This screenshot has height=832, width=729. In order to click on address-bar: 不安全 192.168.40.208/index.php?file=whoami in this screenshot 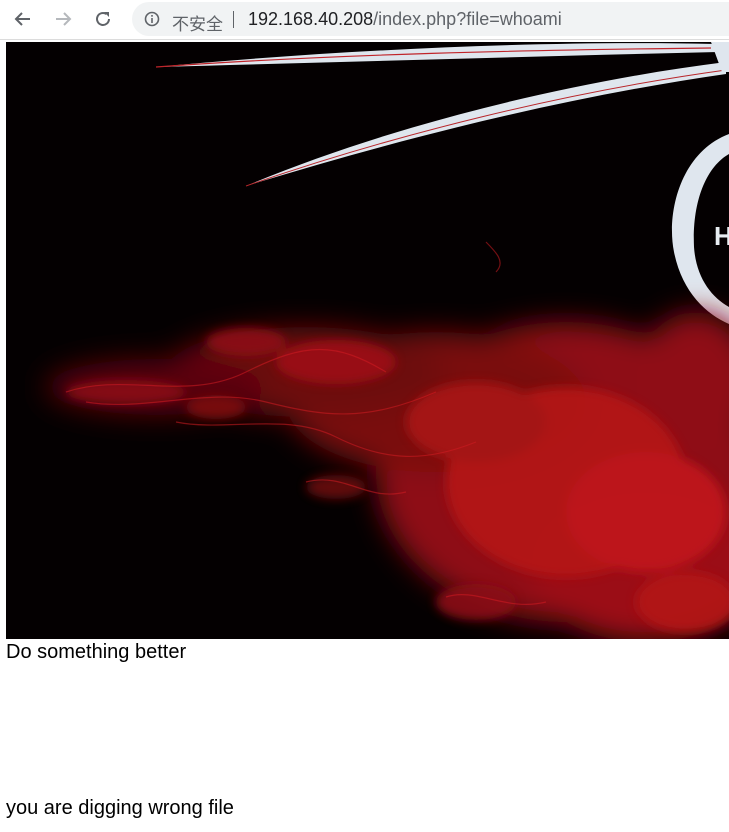, I will do `click(430, 19)`.